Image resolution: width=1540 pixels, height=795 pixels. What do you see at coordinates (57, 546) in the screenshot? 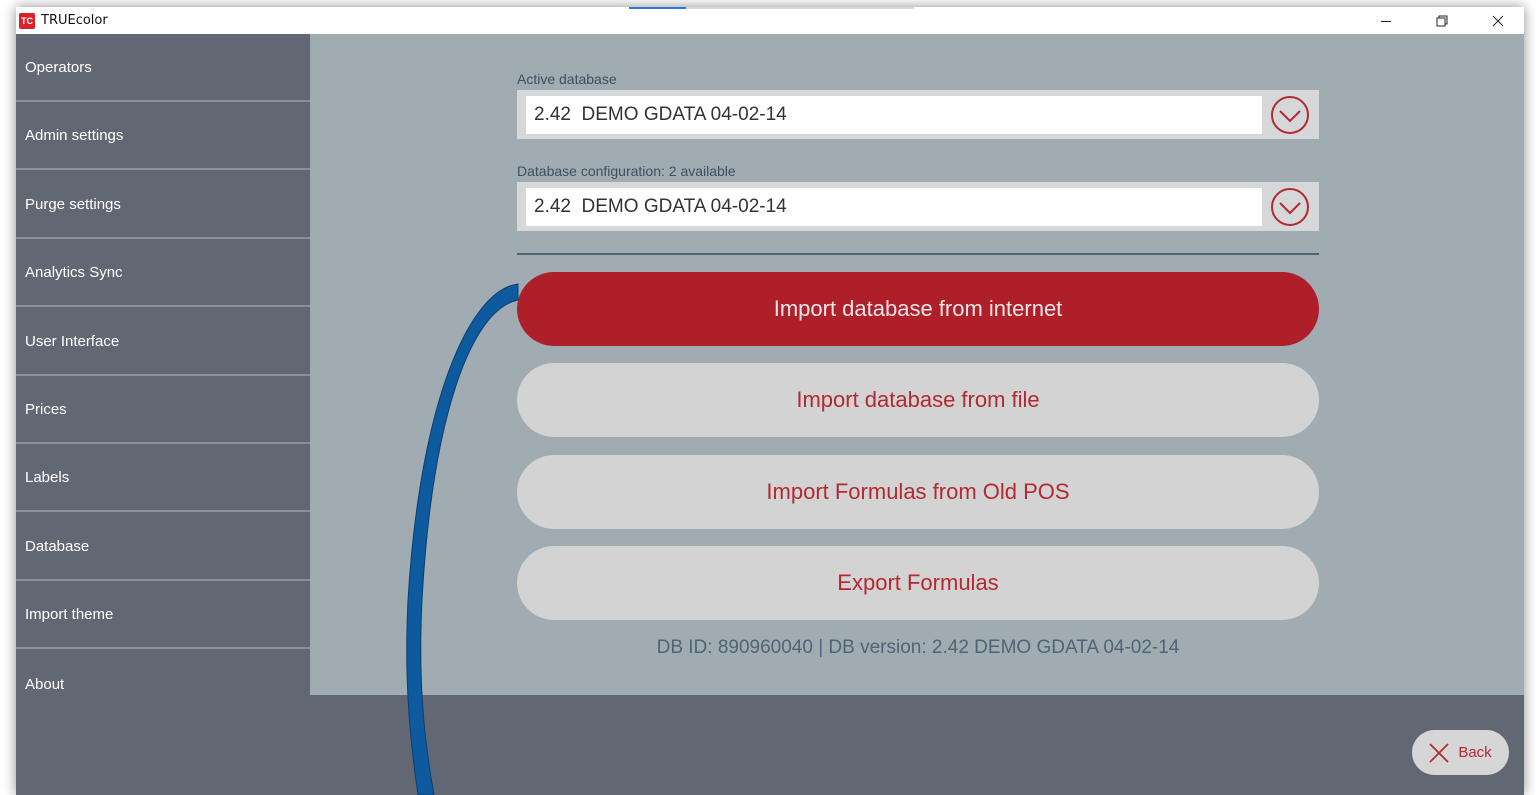
I see `sidebar-item-label: Database` at bounding box center [57, 546].